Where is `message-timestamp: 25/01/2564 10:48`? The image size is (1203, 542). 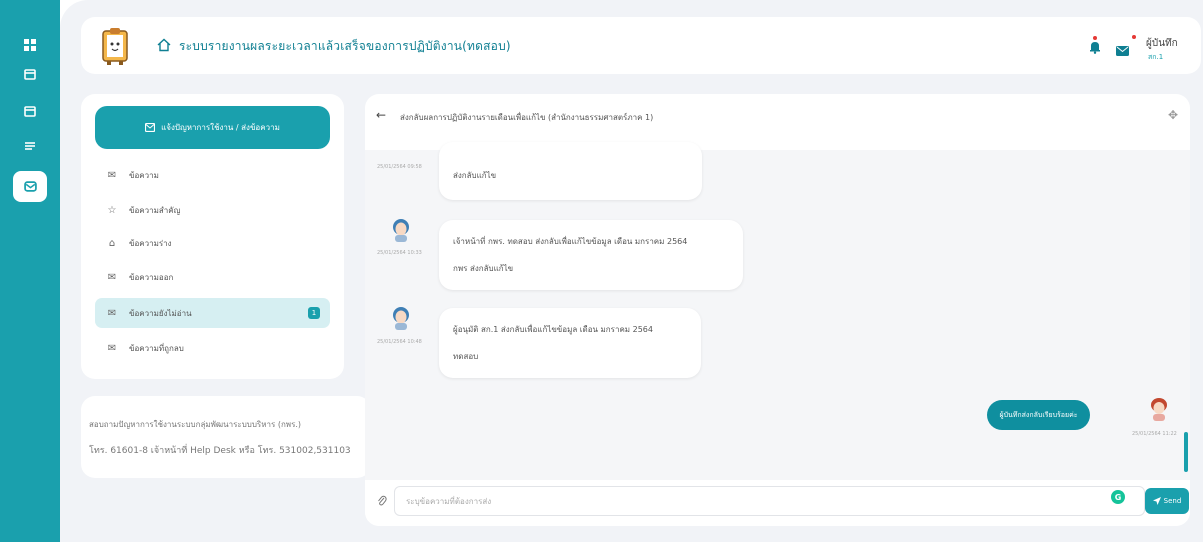
message-timestamp: 25/01/2564 10:48 is located at coordinates (399, 342).